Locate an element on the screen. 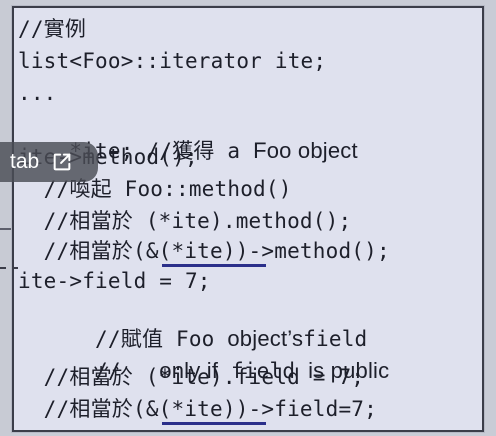 The width and height of the screenshot is (496, 436). open-external-icon is located at coordinates (62, 162).